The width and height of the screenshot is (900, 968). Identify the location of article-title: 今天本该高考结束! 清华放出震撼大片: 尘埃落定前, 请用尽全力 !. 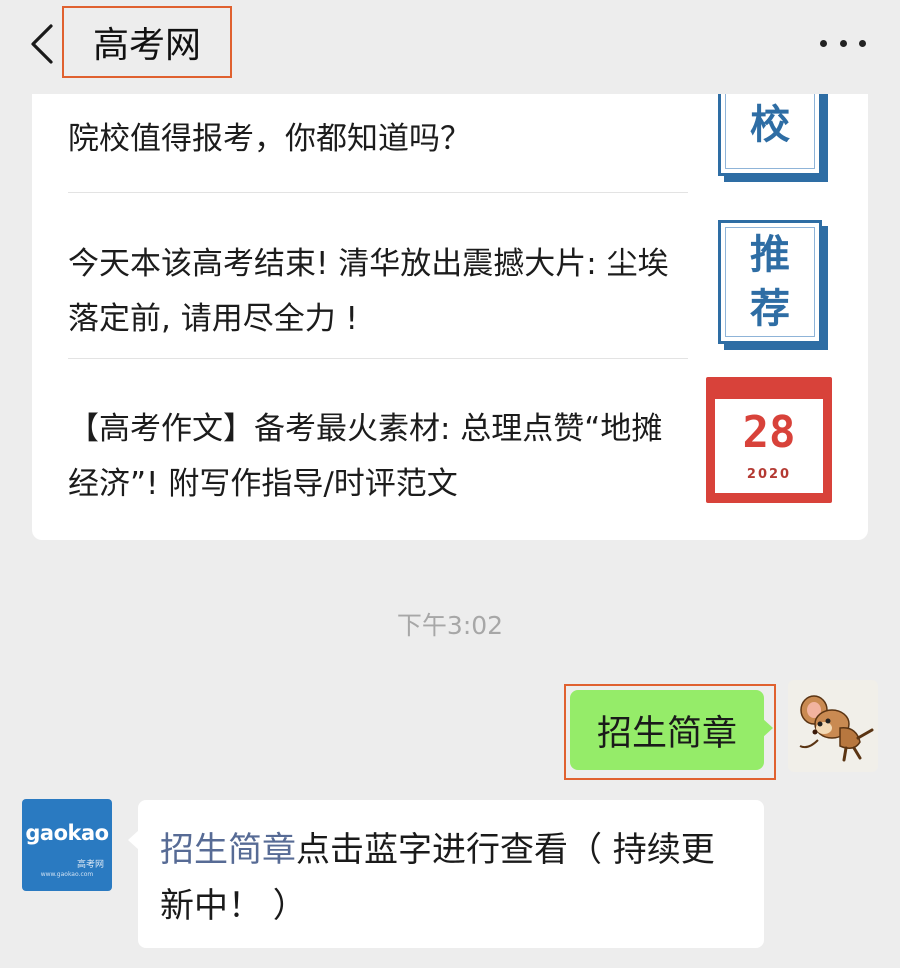
(368, 291).